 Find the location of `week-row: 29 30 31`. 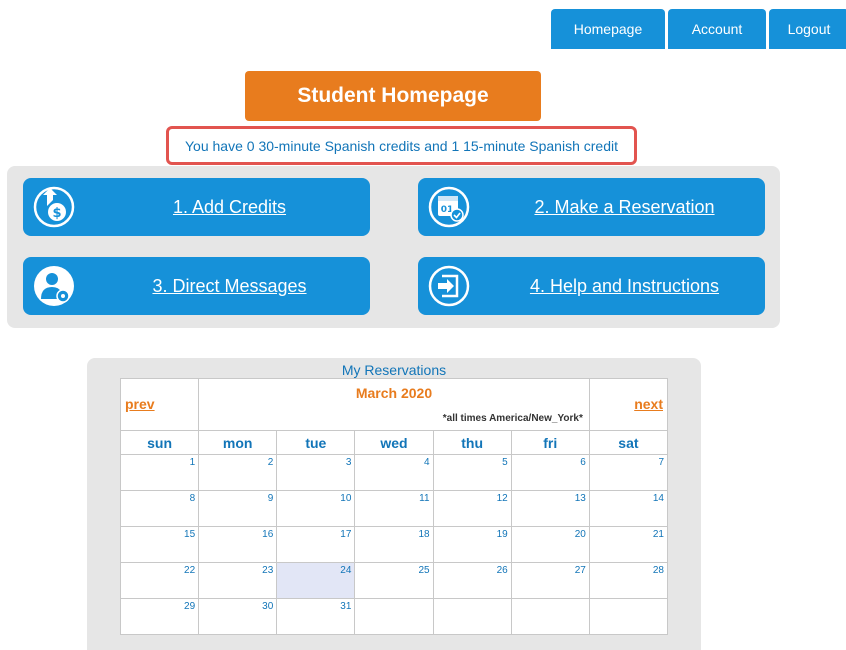

week-row: 29 30 31 is located at coordinates (394, 616).